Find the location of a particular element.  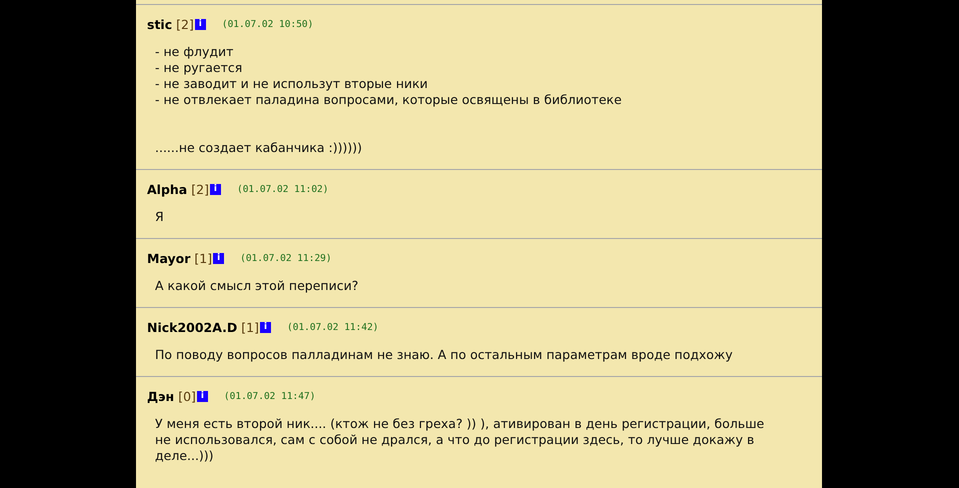

author-name: Nick2002A.D is located at coordinates (192, 327).